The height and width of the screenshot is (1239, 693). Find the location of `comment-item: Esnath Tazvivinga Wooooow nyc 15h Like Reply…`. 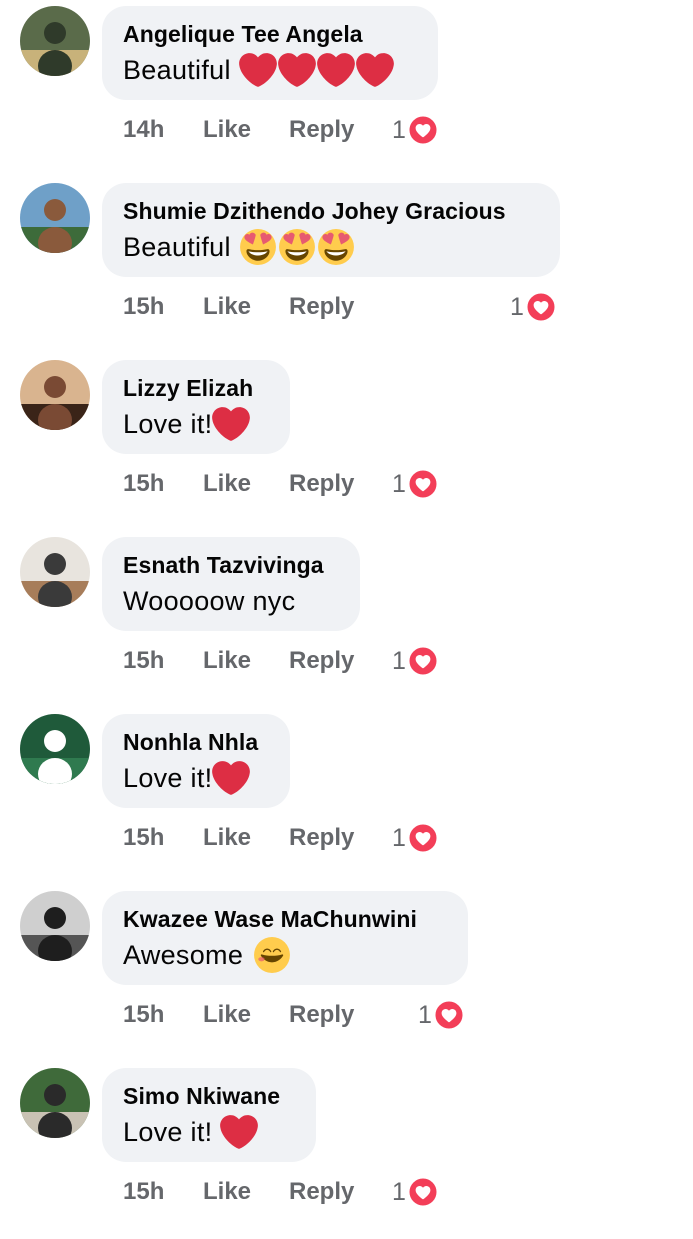

comment-item: Esnath Tazvivinga Wooooow nyc 15h Like Reply… is located at coordinates (346, 619).